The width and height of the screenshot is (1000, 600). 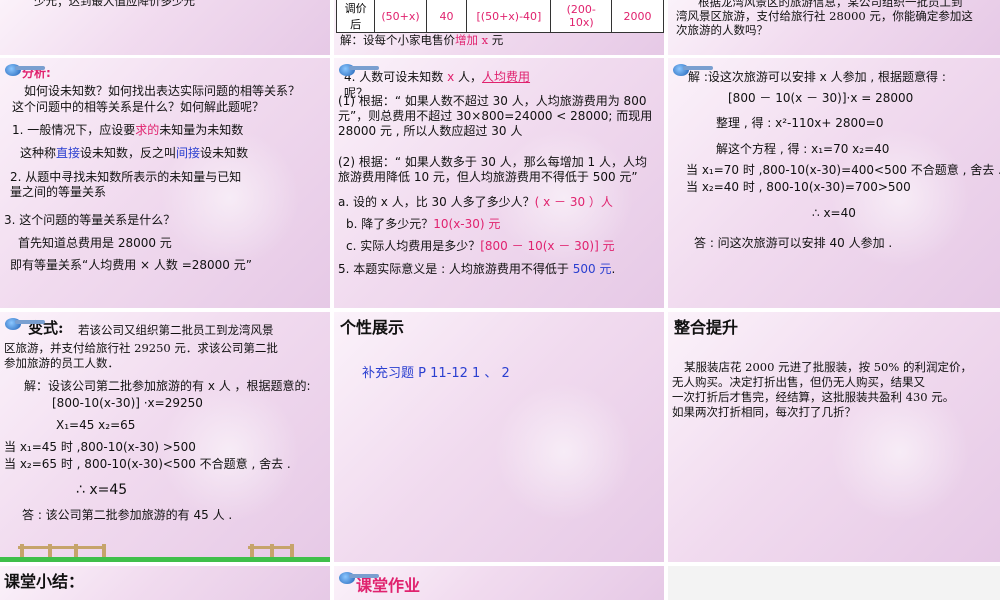 I want to click on variation-text: 若该公司又组织第二批员工到龙湾风景, so click(x=176, y=330).